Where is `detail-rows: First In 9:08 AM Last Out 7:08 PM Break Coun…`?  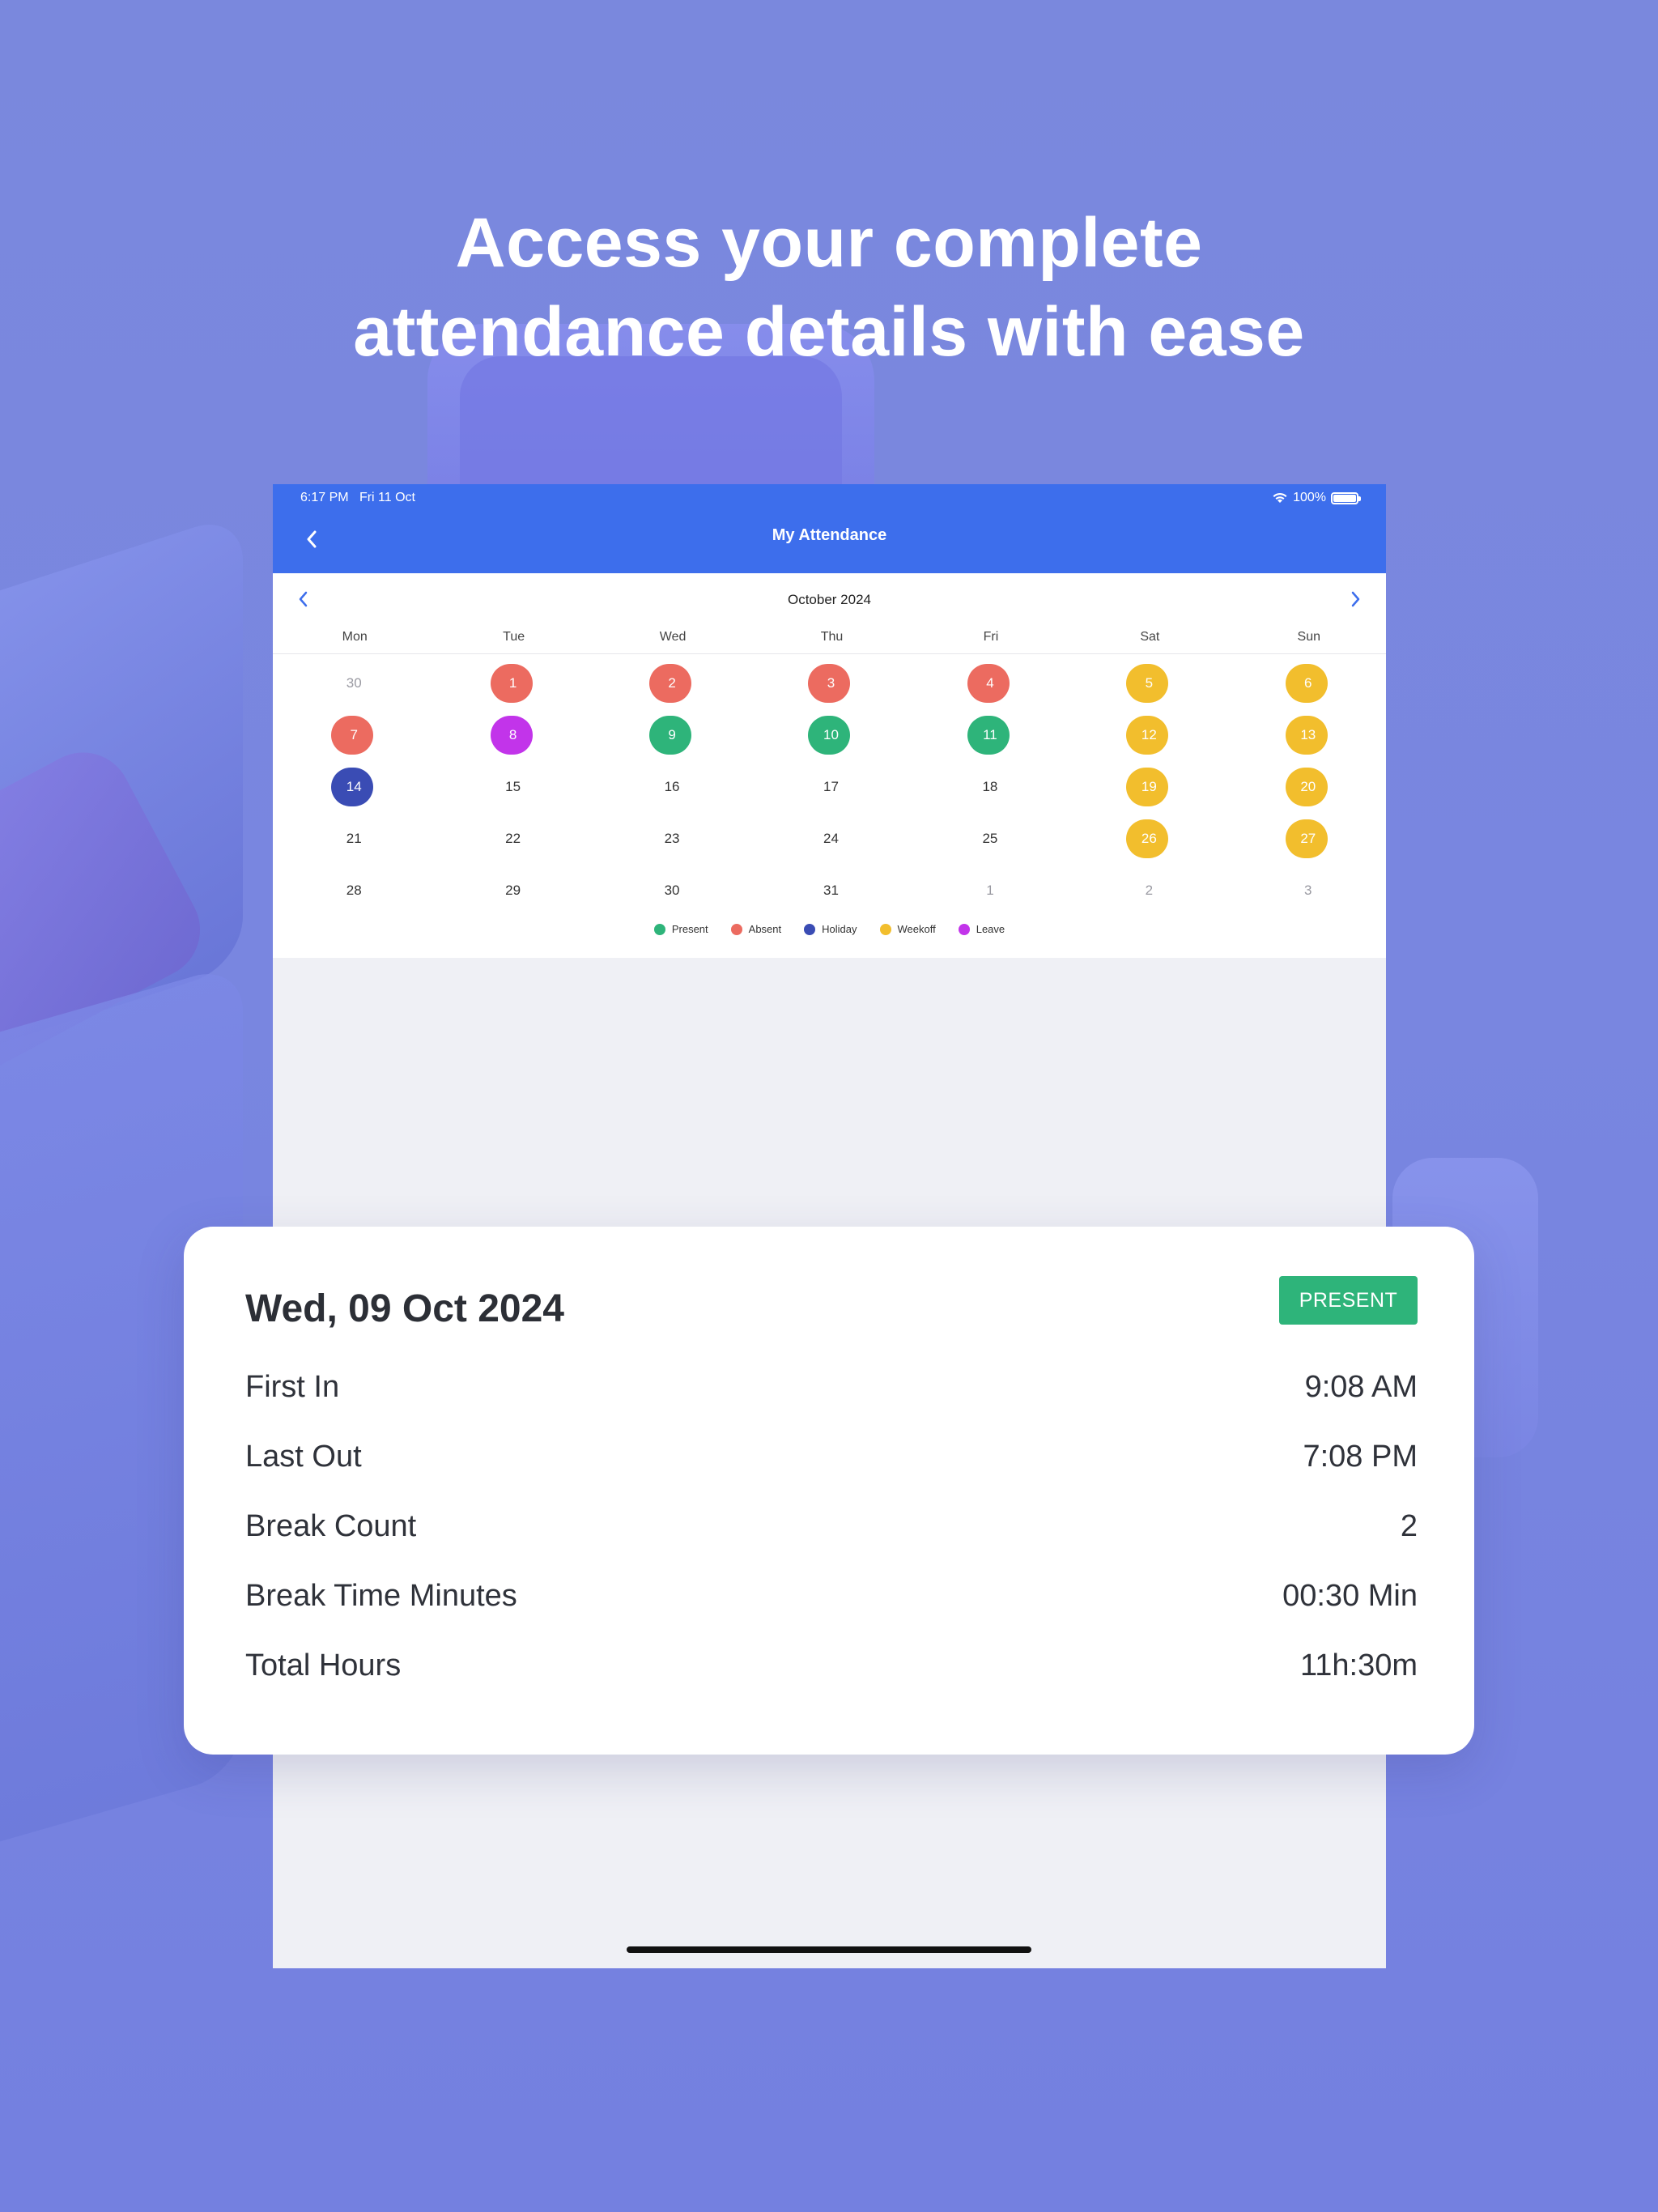 detail-rows: First In 9:08 AM Last Out 7:08 PM Break Coun… is located at coordinates (831, 1526).